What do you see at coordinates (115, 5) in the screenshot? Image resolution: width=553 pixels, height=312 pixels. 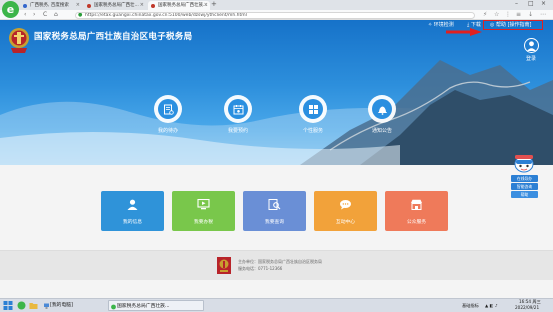 I see `browser-tab: 国家税务总局广西壮... ×` at bounding box center [115, 5].